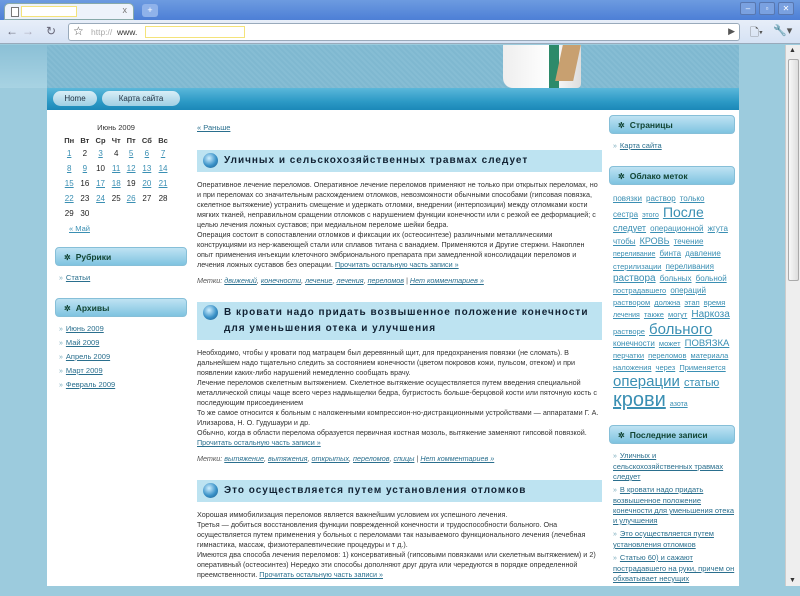 The image size is (800, 596). Describe the element at coordinates (792, 315) in the screenshot. I see `vertical-scrollbar: ▲ ▼` at that location.